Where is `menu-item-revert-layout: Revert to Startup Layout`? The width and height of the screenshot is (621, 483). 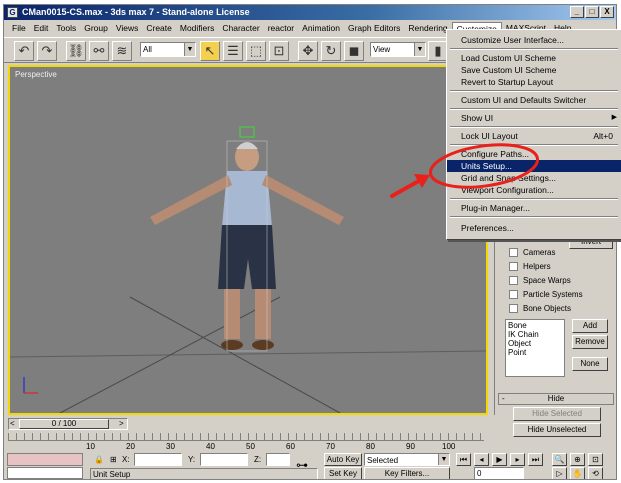 menu-item-revert-layout: Revert to Startup Layout is located at coordinates (534, 82).